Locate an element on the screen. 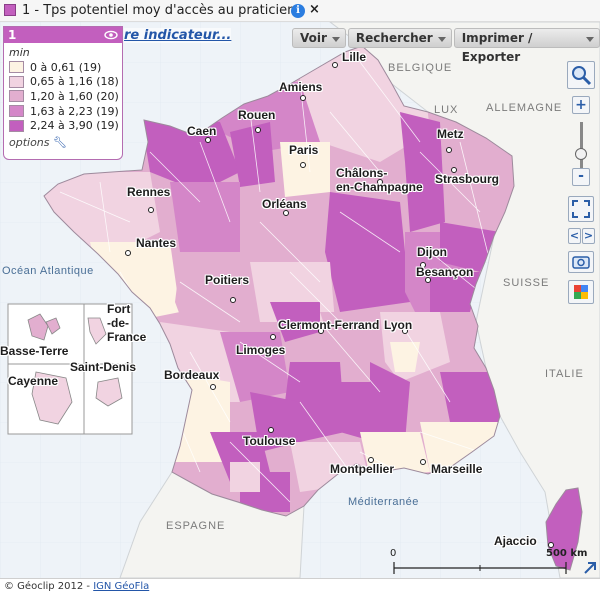 Image resolution: width=600 pixels, height=595 pixels. legend-unit: min is located at coordinates (19, 52).